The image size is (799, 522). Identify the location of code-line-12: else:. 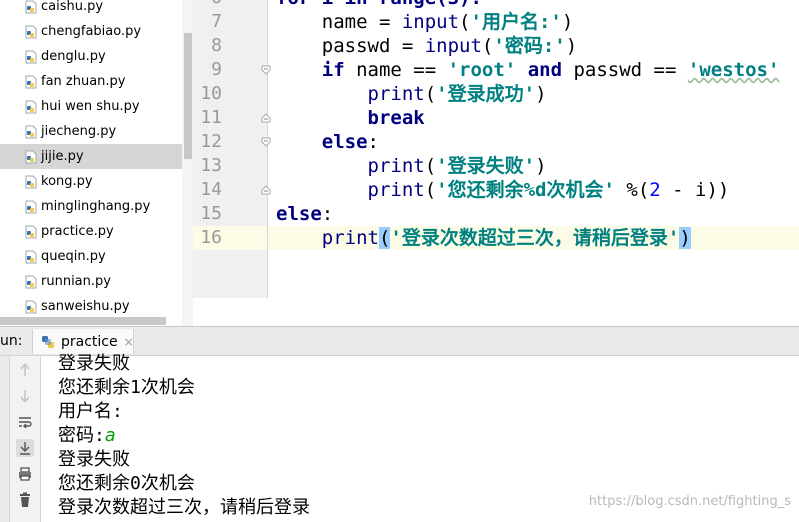
(350, 142).